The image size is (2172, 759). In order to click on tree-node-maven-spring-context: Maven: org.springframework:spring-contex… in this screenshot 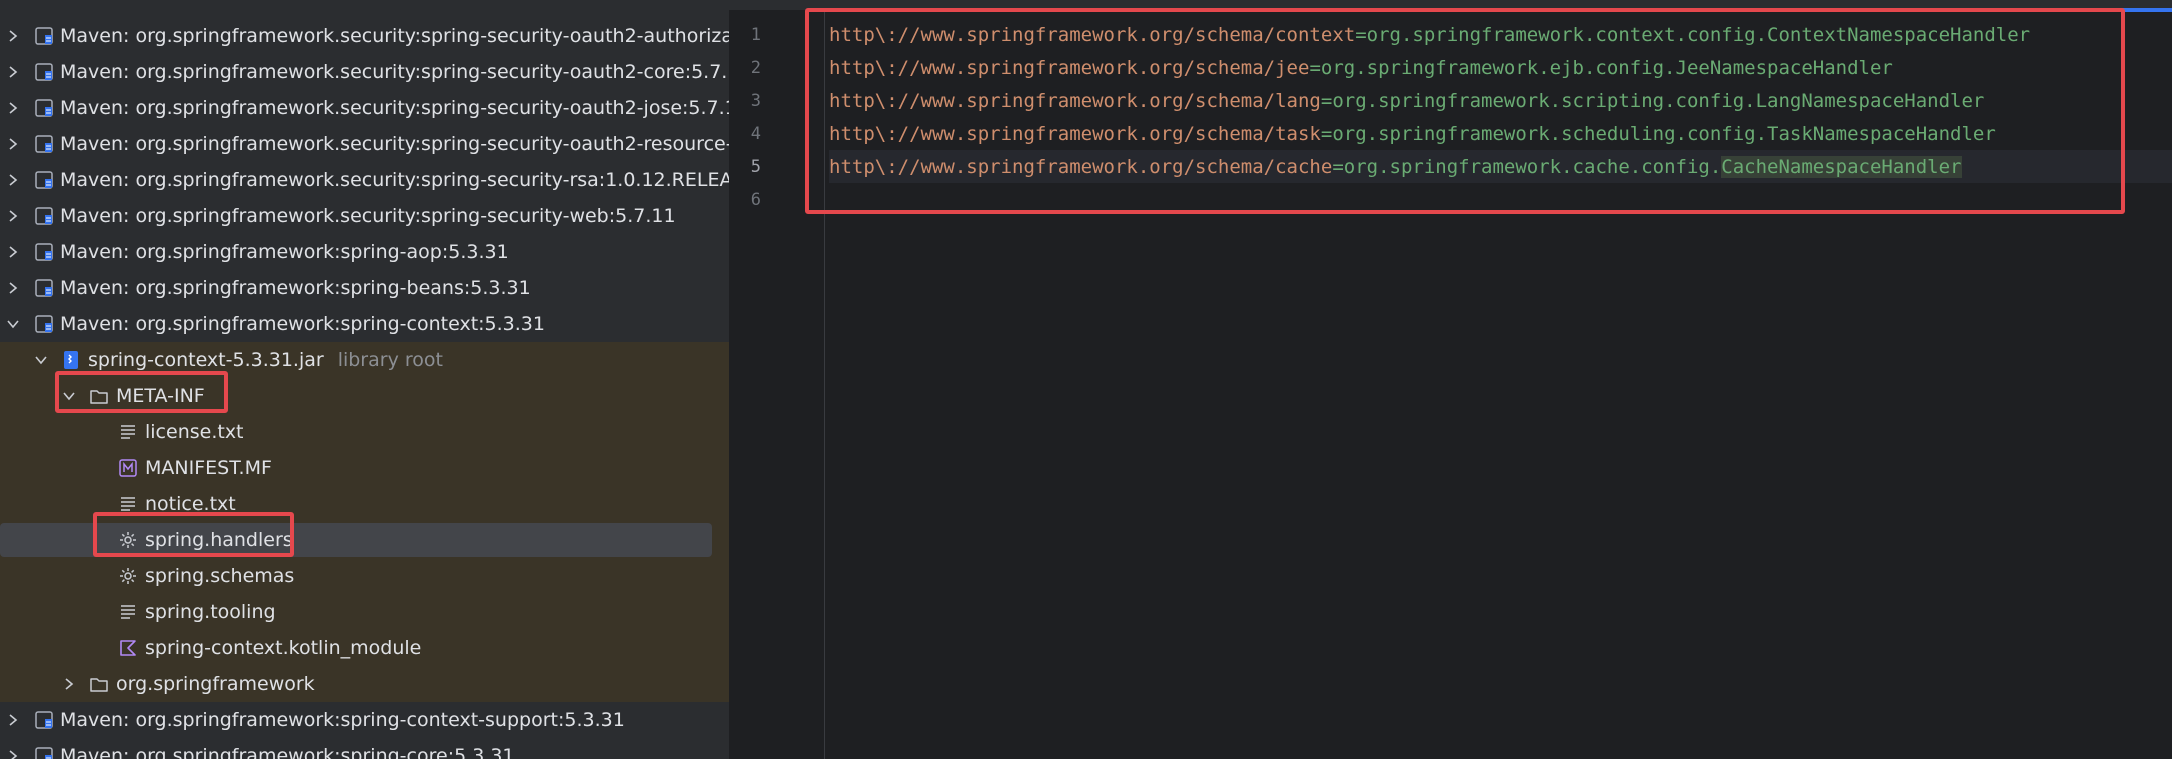, I will do `click(364, 324)`.